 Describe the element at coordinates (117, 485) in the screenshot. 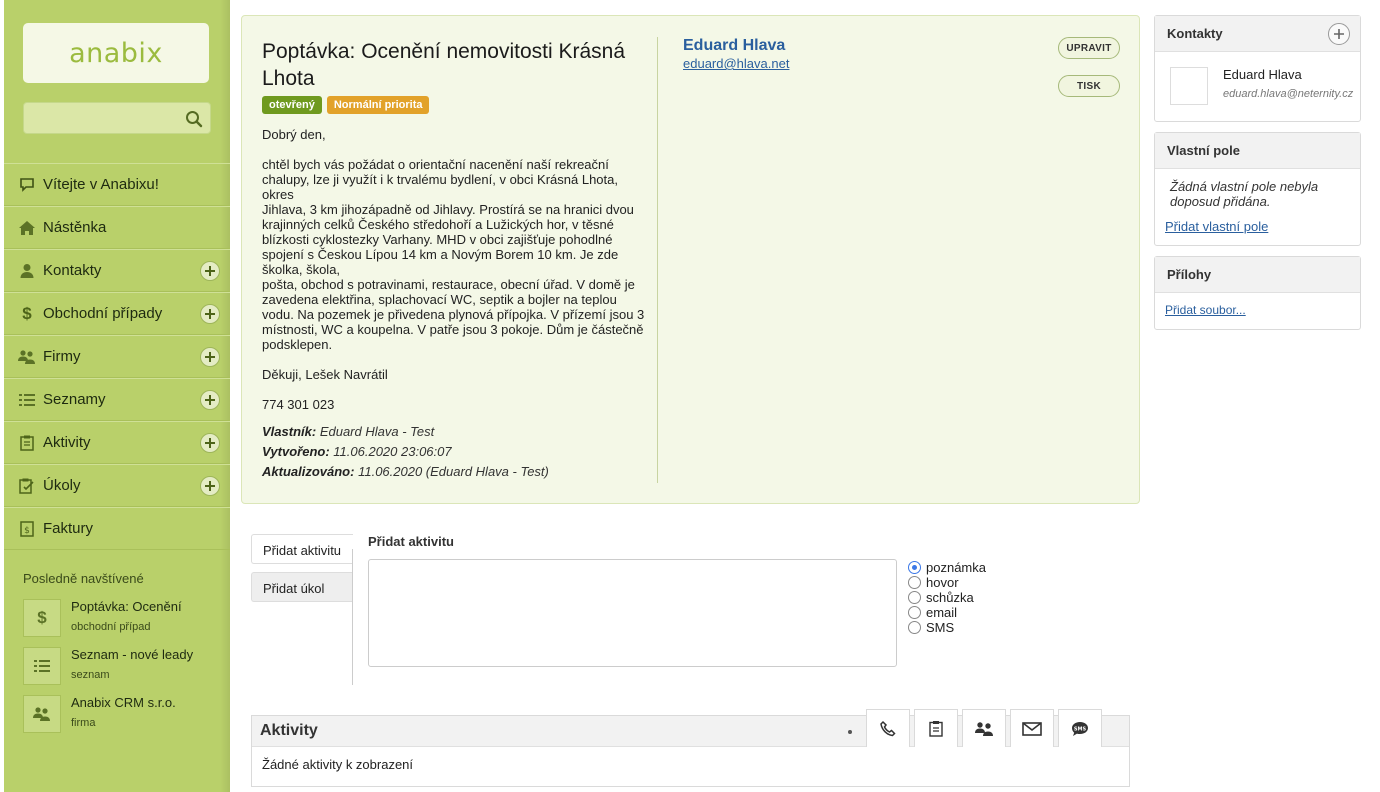

I see `nav-item-tasks: Úkoly` at that location.